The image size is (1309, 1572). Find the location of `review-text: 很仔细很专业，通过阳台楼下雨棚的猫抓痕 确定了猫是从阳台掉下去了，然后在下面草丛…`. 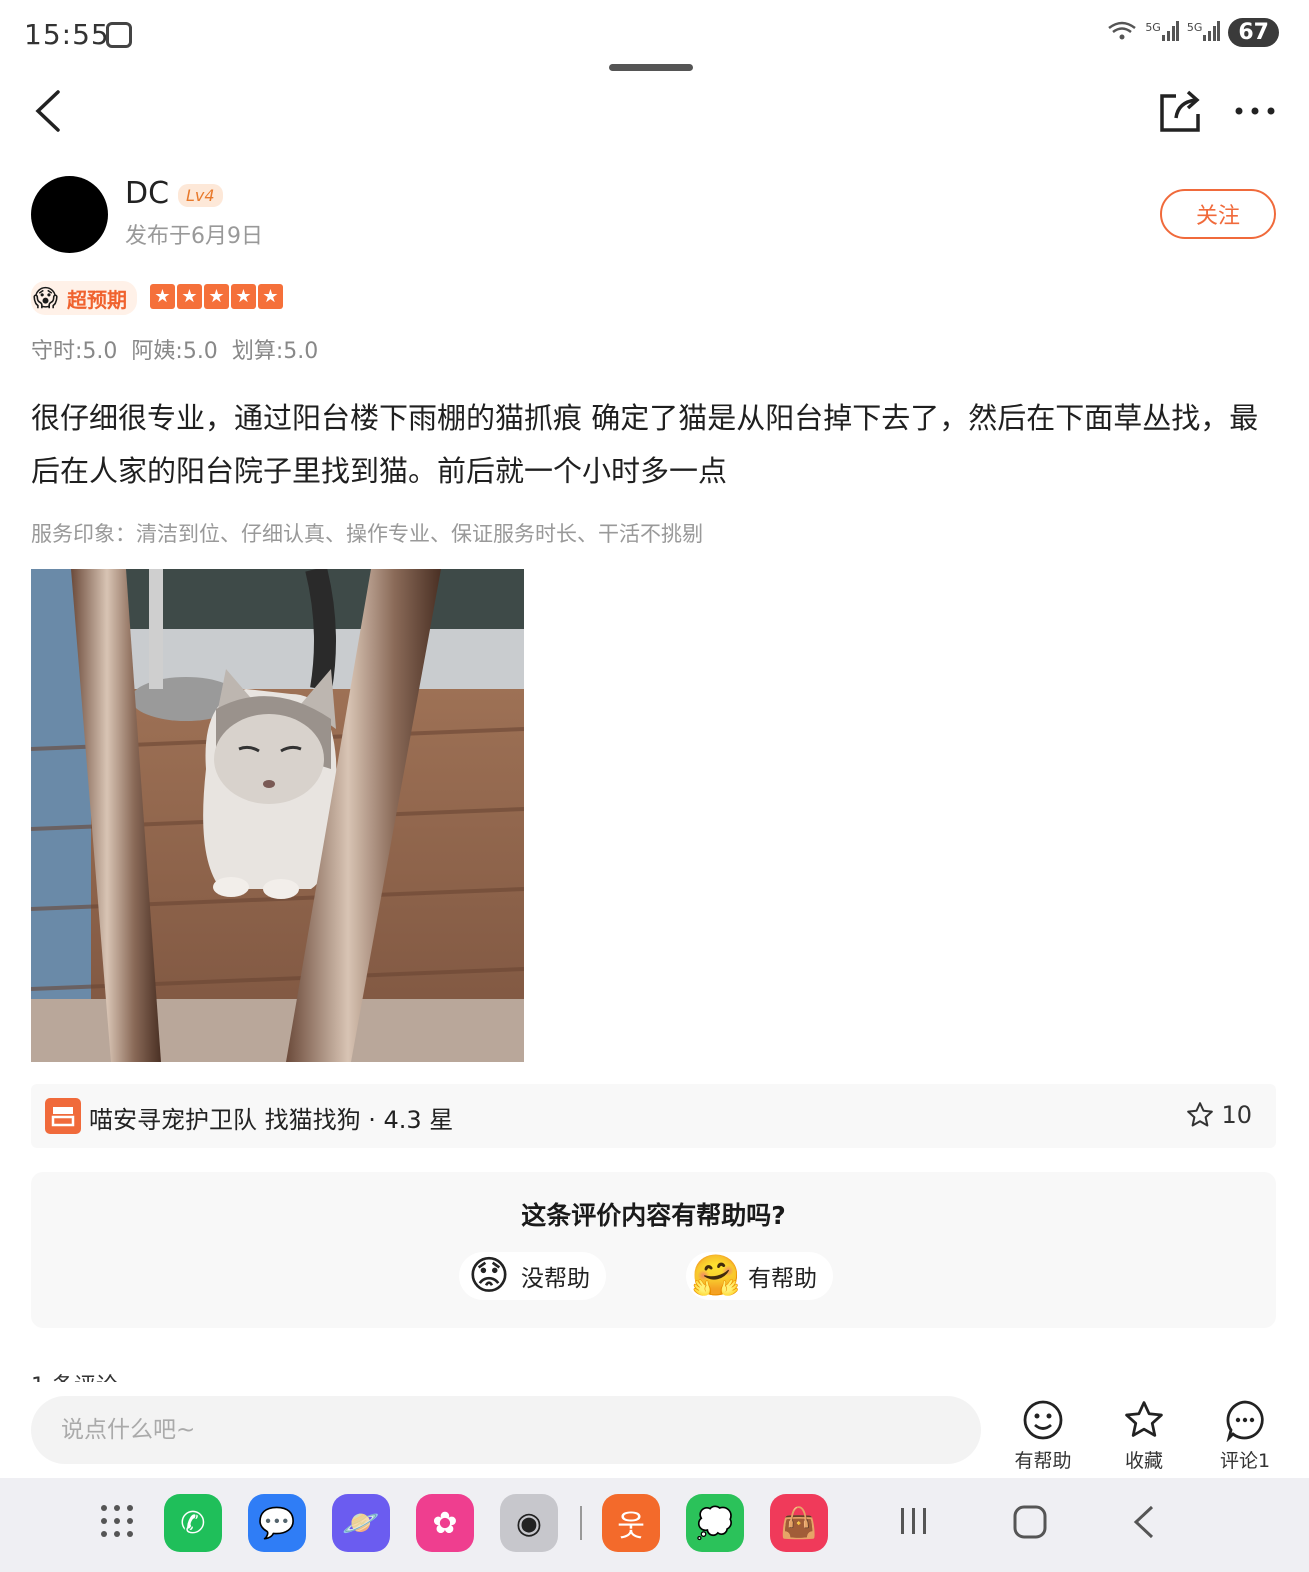

review-text: 很仔细很专业，通过阳台楼下雨棚的猫抓痕 确定了猫是从阳台掉下去了，然后在下面草丛… is located at coordinates (645, 444).